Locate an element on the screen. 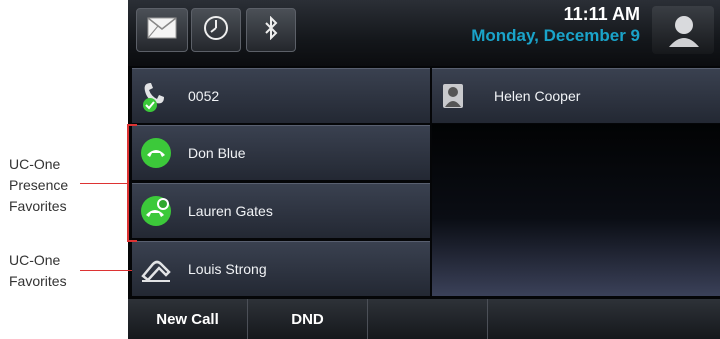 The width and height of the screenshot is (720, 339). clock-display: 11:11 AM Monday, December 9 is located at coordinates (555, 25).